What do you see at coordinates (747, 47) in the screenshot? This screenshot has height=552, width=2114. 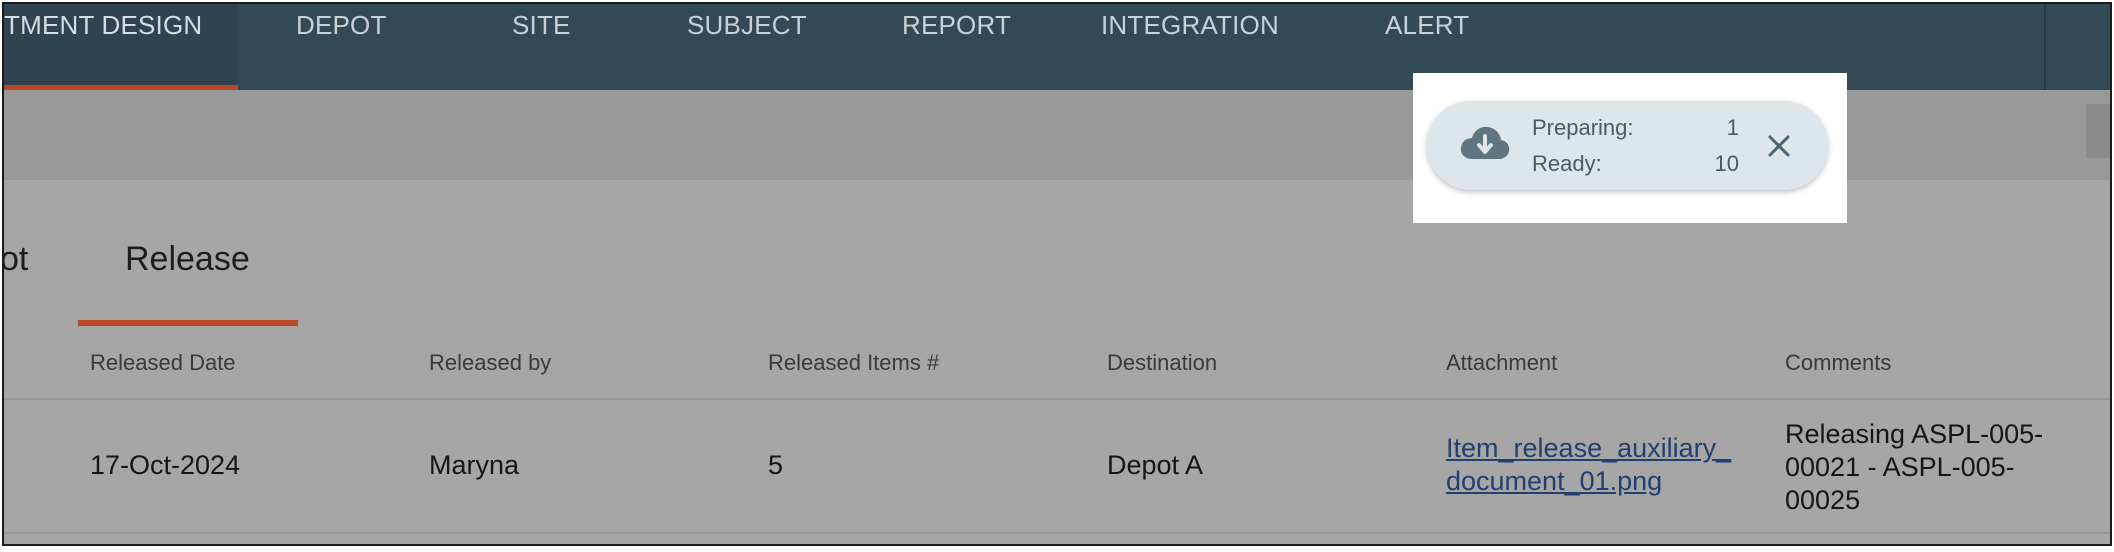 I see `nav-item-subject: SUBJECT` at bounding box center [747, 47].